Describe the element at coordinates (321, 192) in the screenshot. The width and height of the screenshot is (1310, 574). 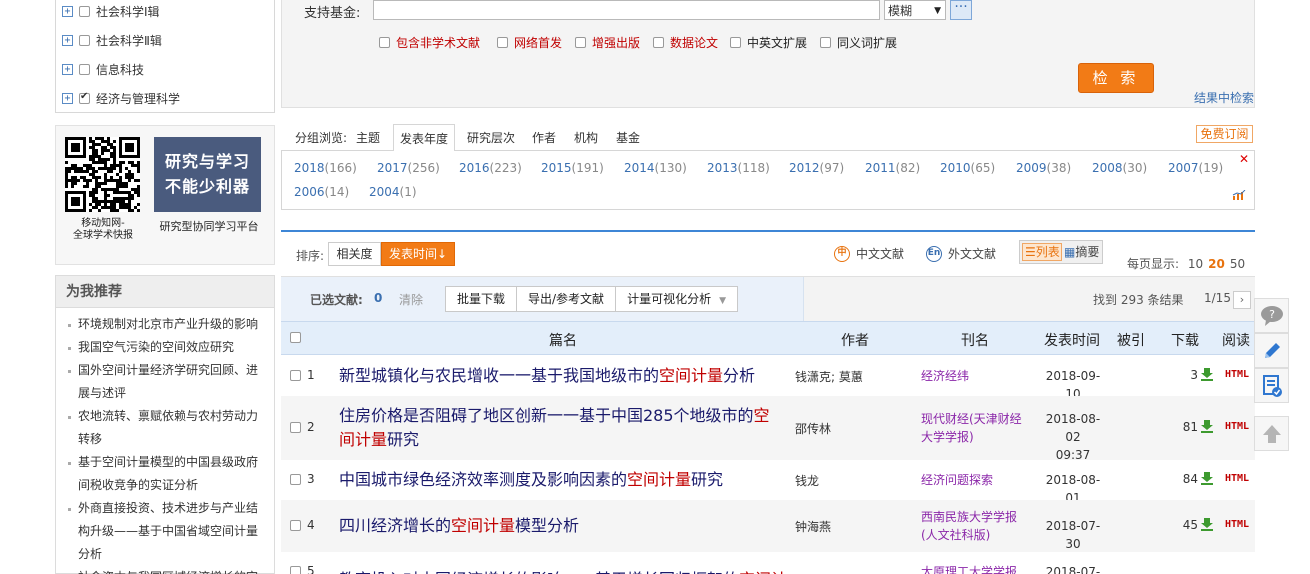
I see `year-facet-item: 2006(14)` at that location.